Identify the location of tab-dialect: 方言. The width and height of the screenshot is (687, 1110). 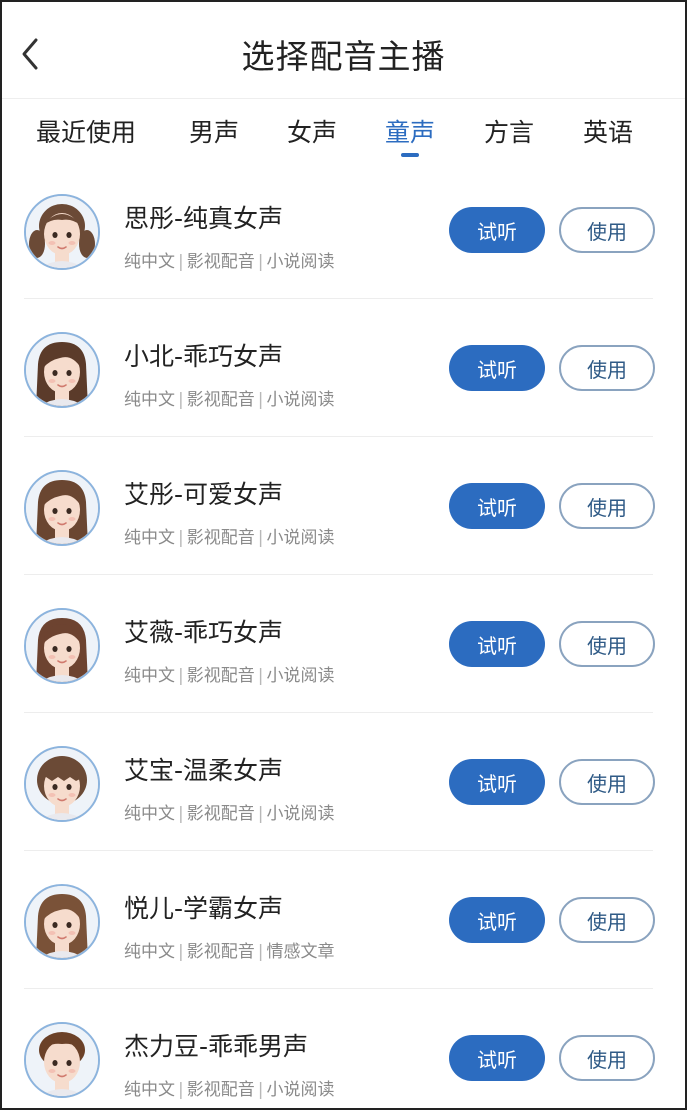
(509, 131).